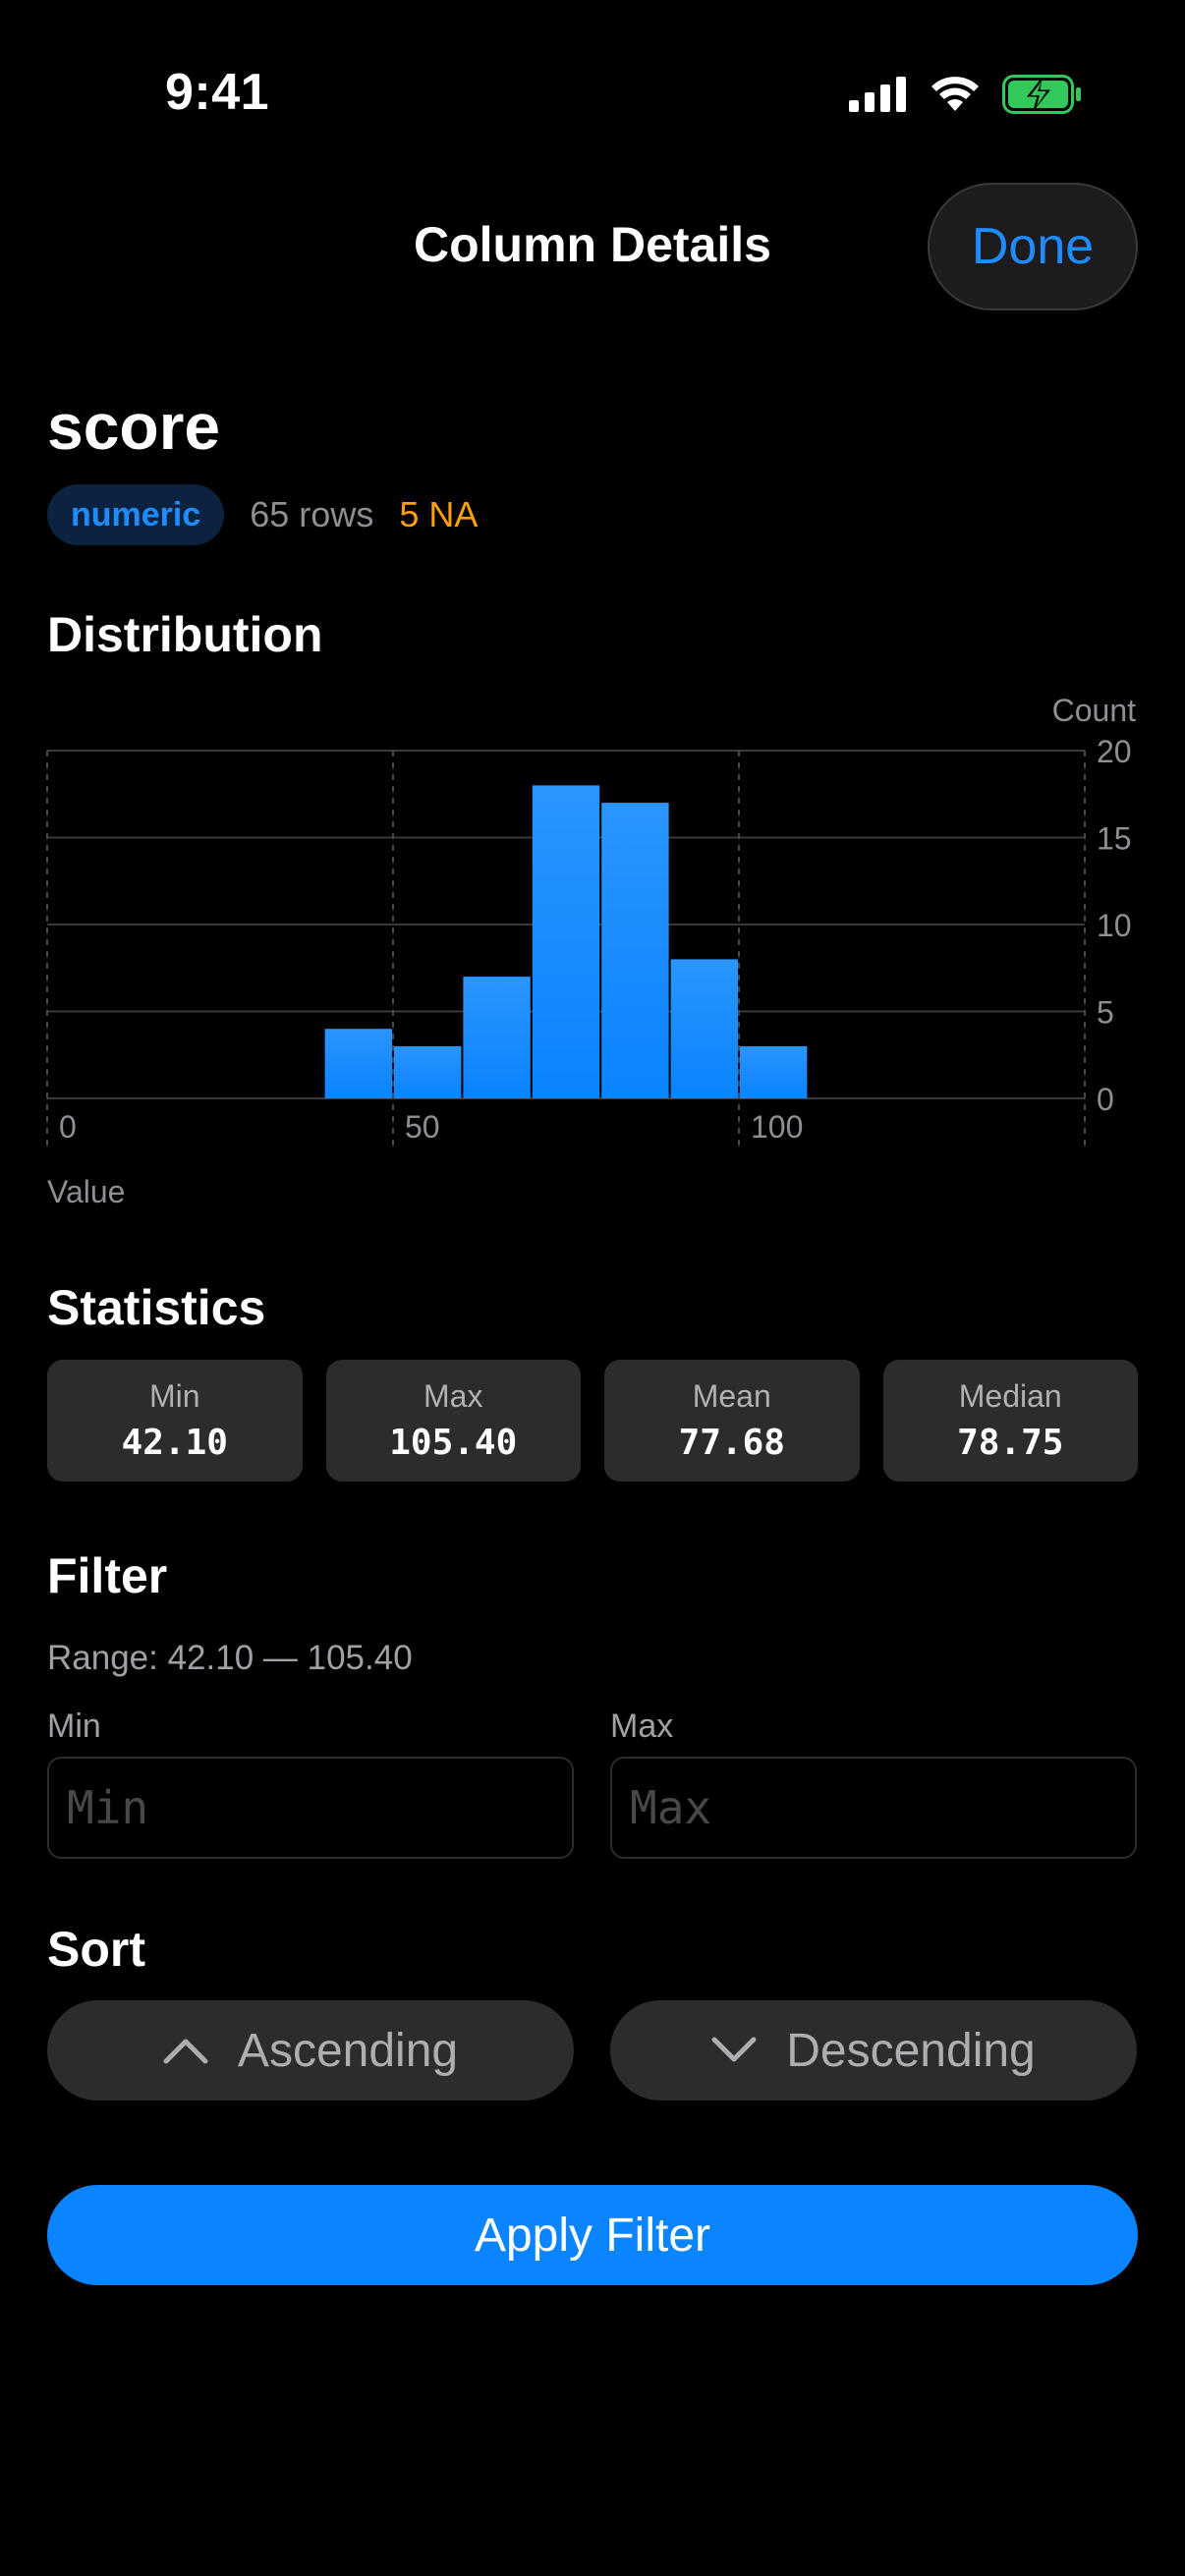 The width and height of the screenshot is (1185, 2576). What do you see at coordinates (1106, 1013) in the screenshot?
I see `y-tick-label: 5` at bounding box center [1106, 1013].